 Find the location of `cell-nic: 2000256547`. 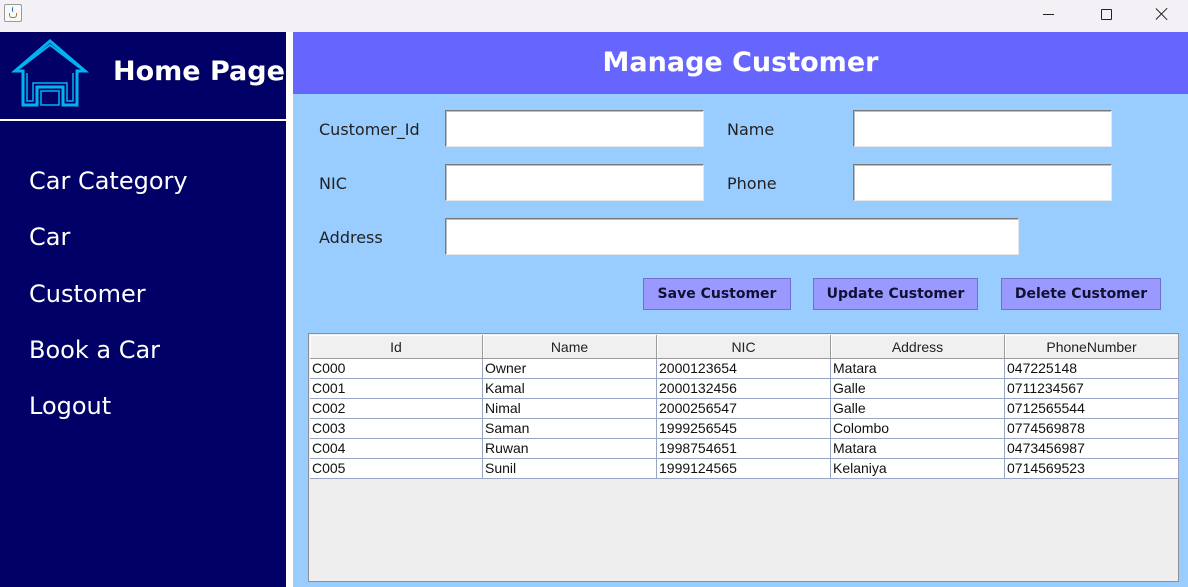

cell-nic: 2000256547 is located at coordinates (744, 409).